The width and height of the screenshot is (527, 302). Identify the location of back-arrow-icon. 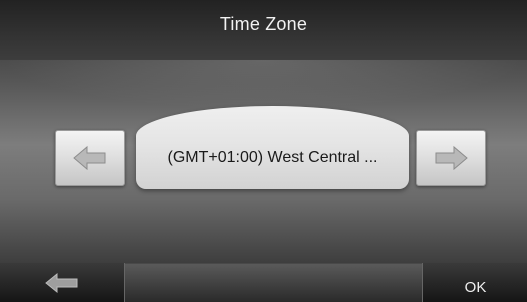
(61, 283).